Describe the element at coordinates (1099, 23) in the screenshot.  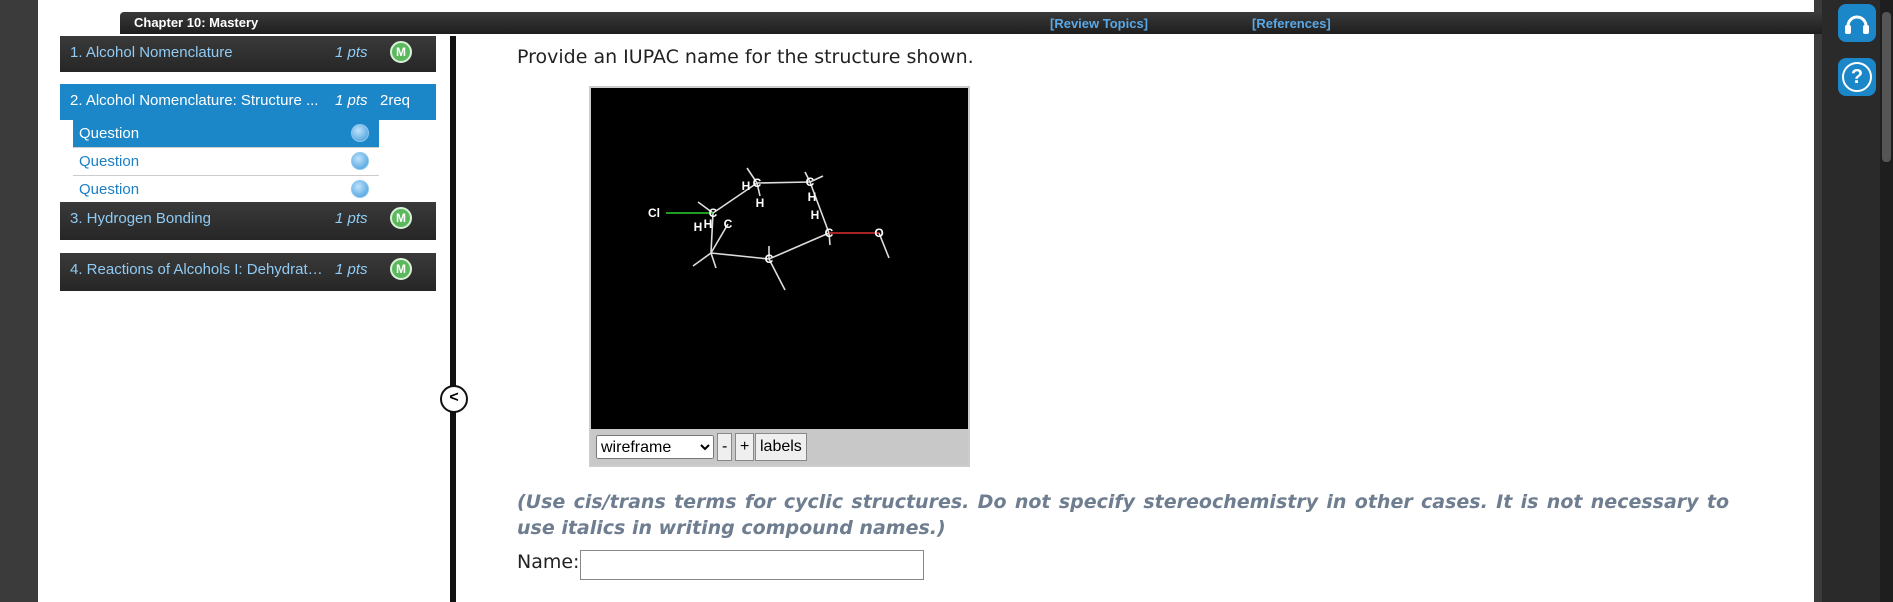
I see `review-topics-link: [Review Topics]` at that location.